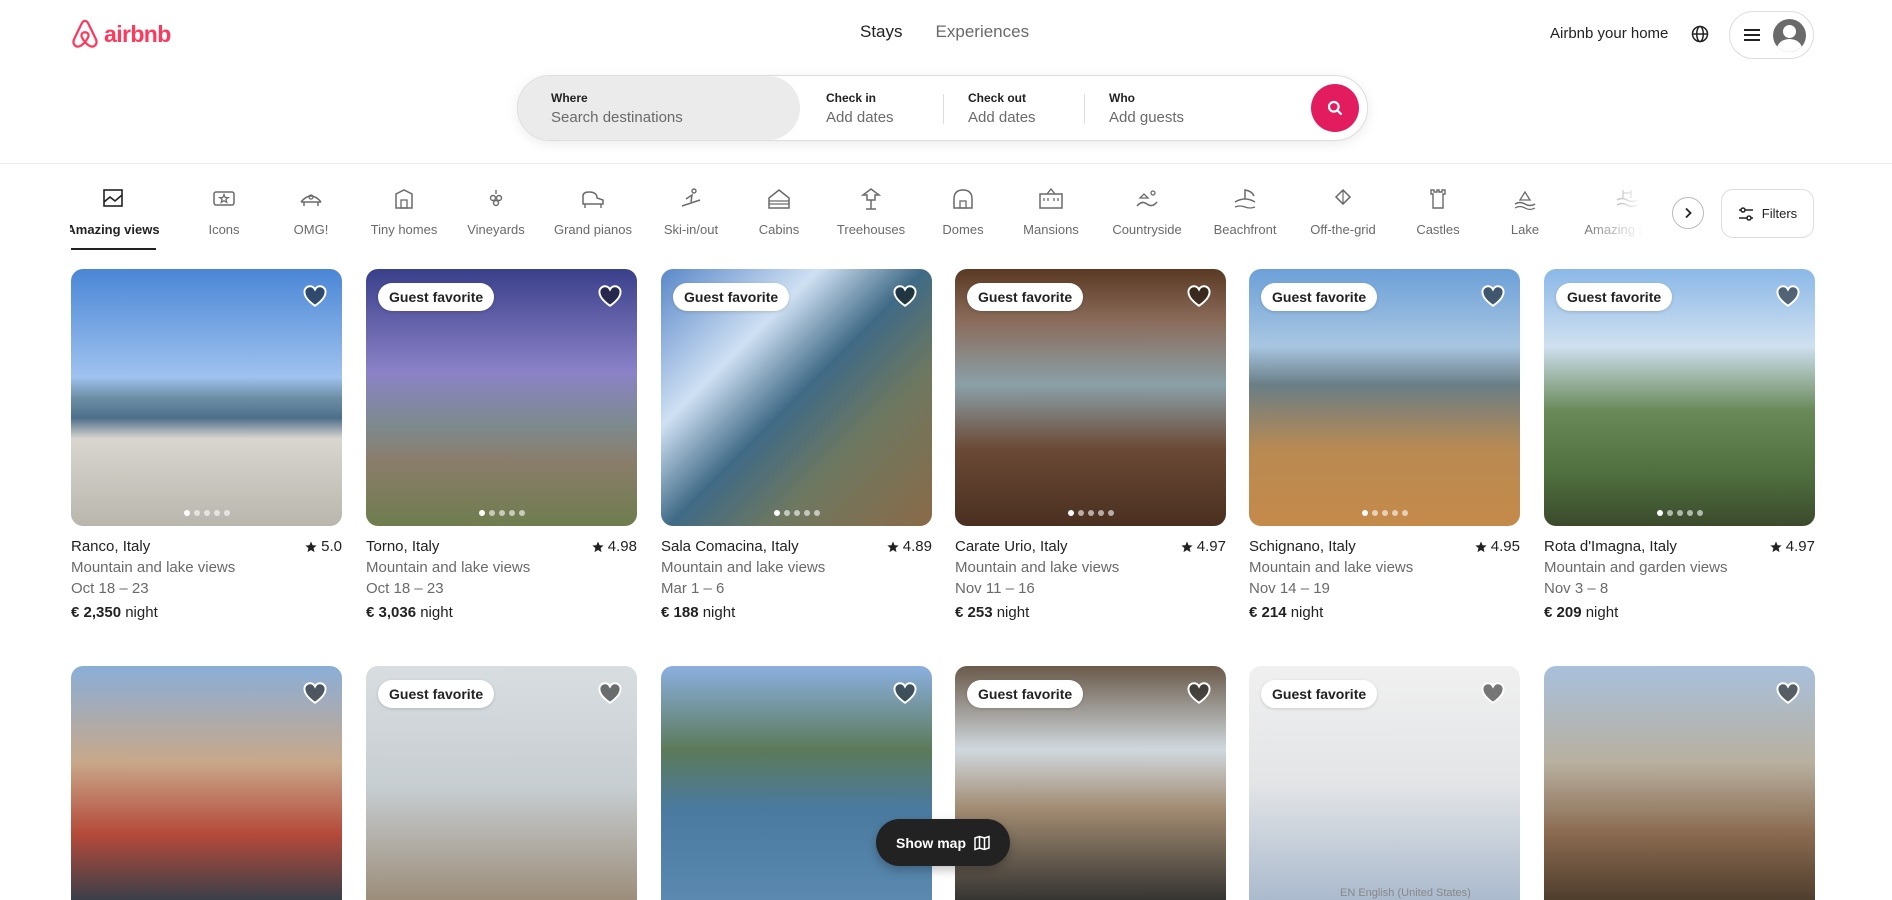 The width and height of the screenshot is (1892, 900). I want to click on search-button, so click(1335, 108).